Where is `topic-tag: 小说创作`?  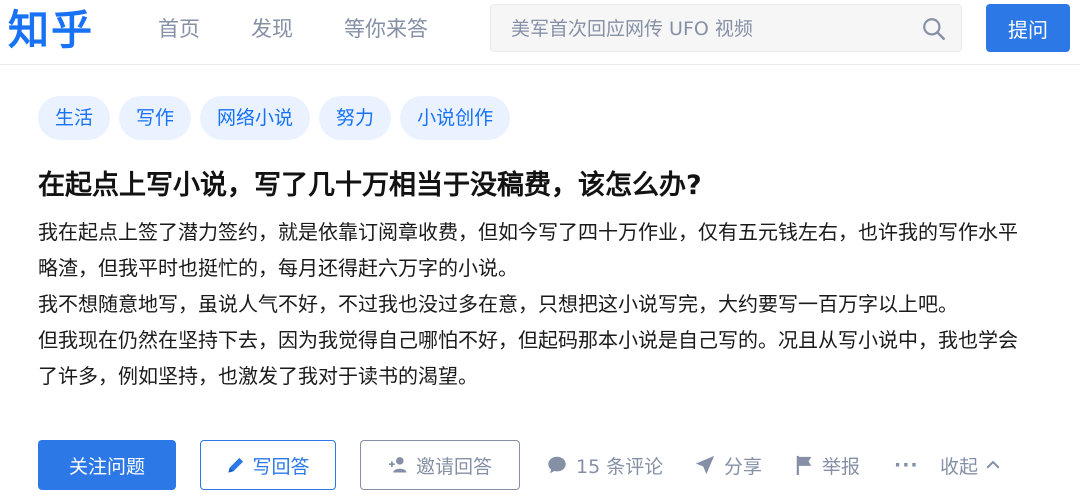 topic-tag: 小说创作 is located at coordinates (455, 118).